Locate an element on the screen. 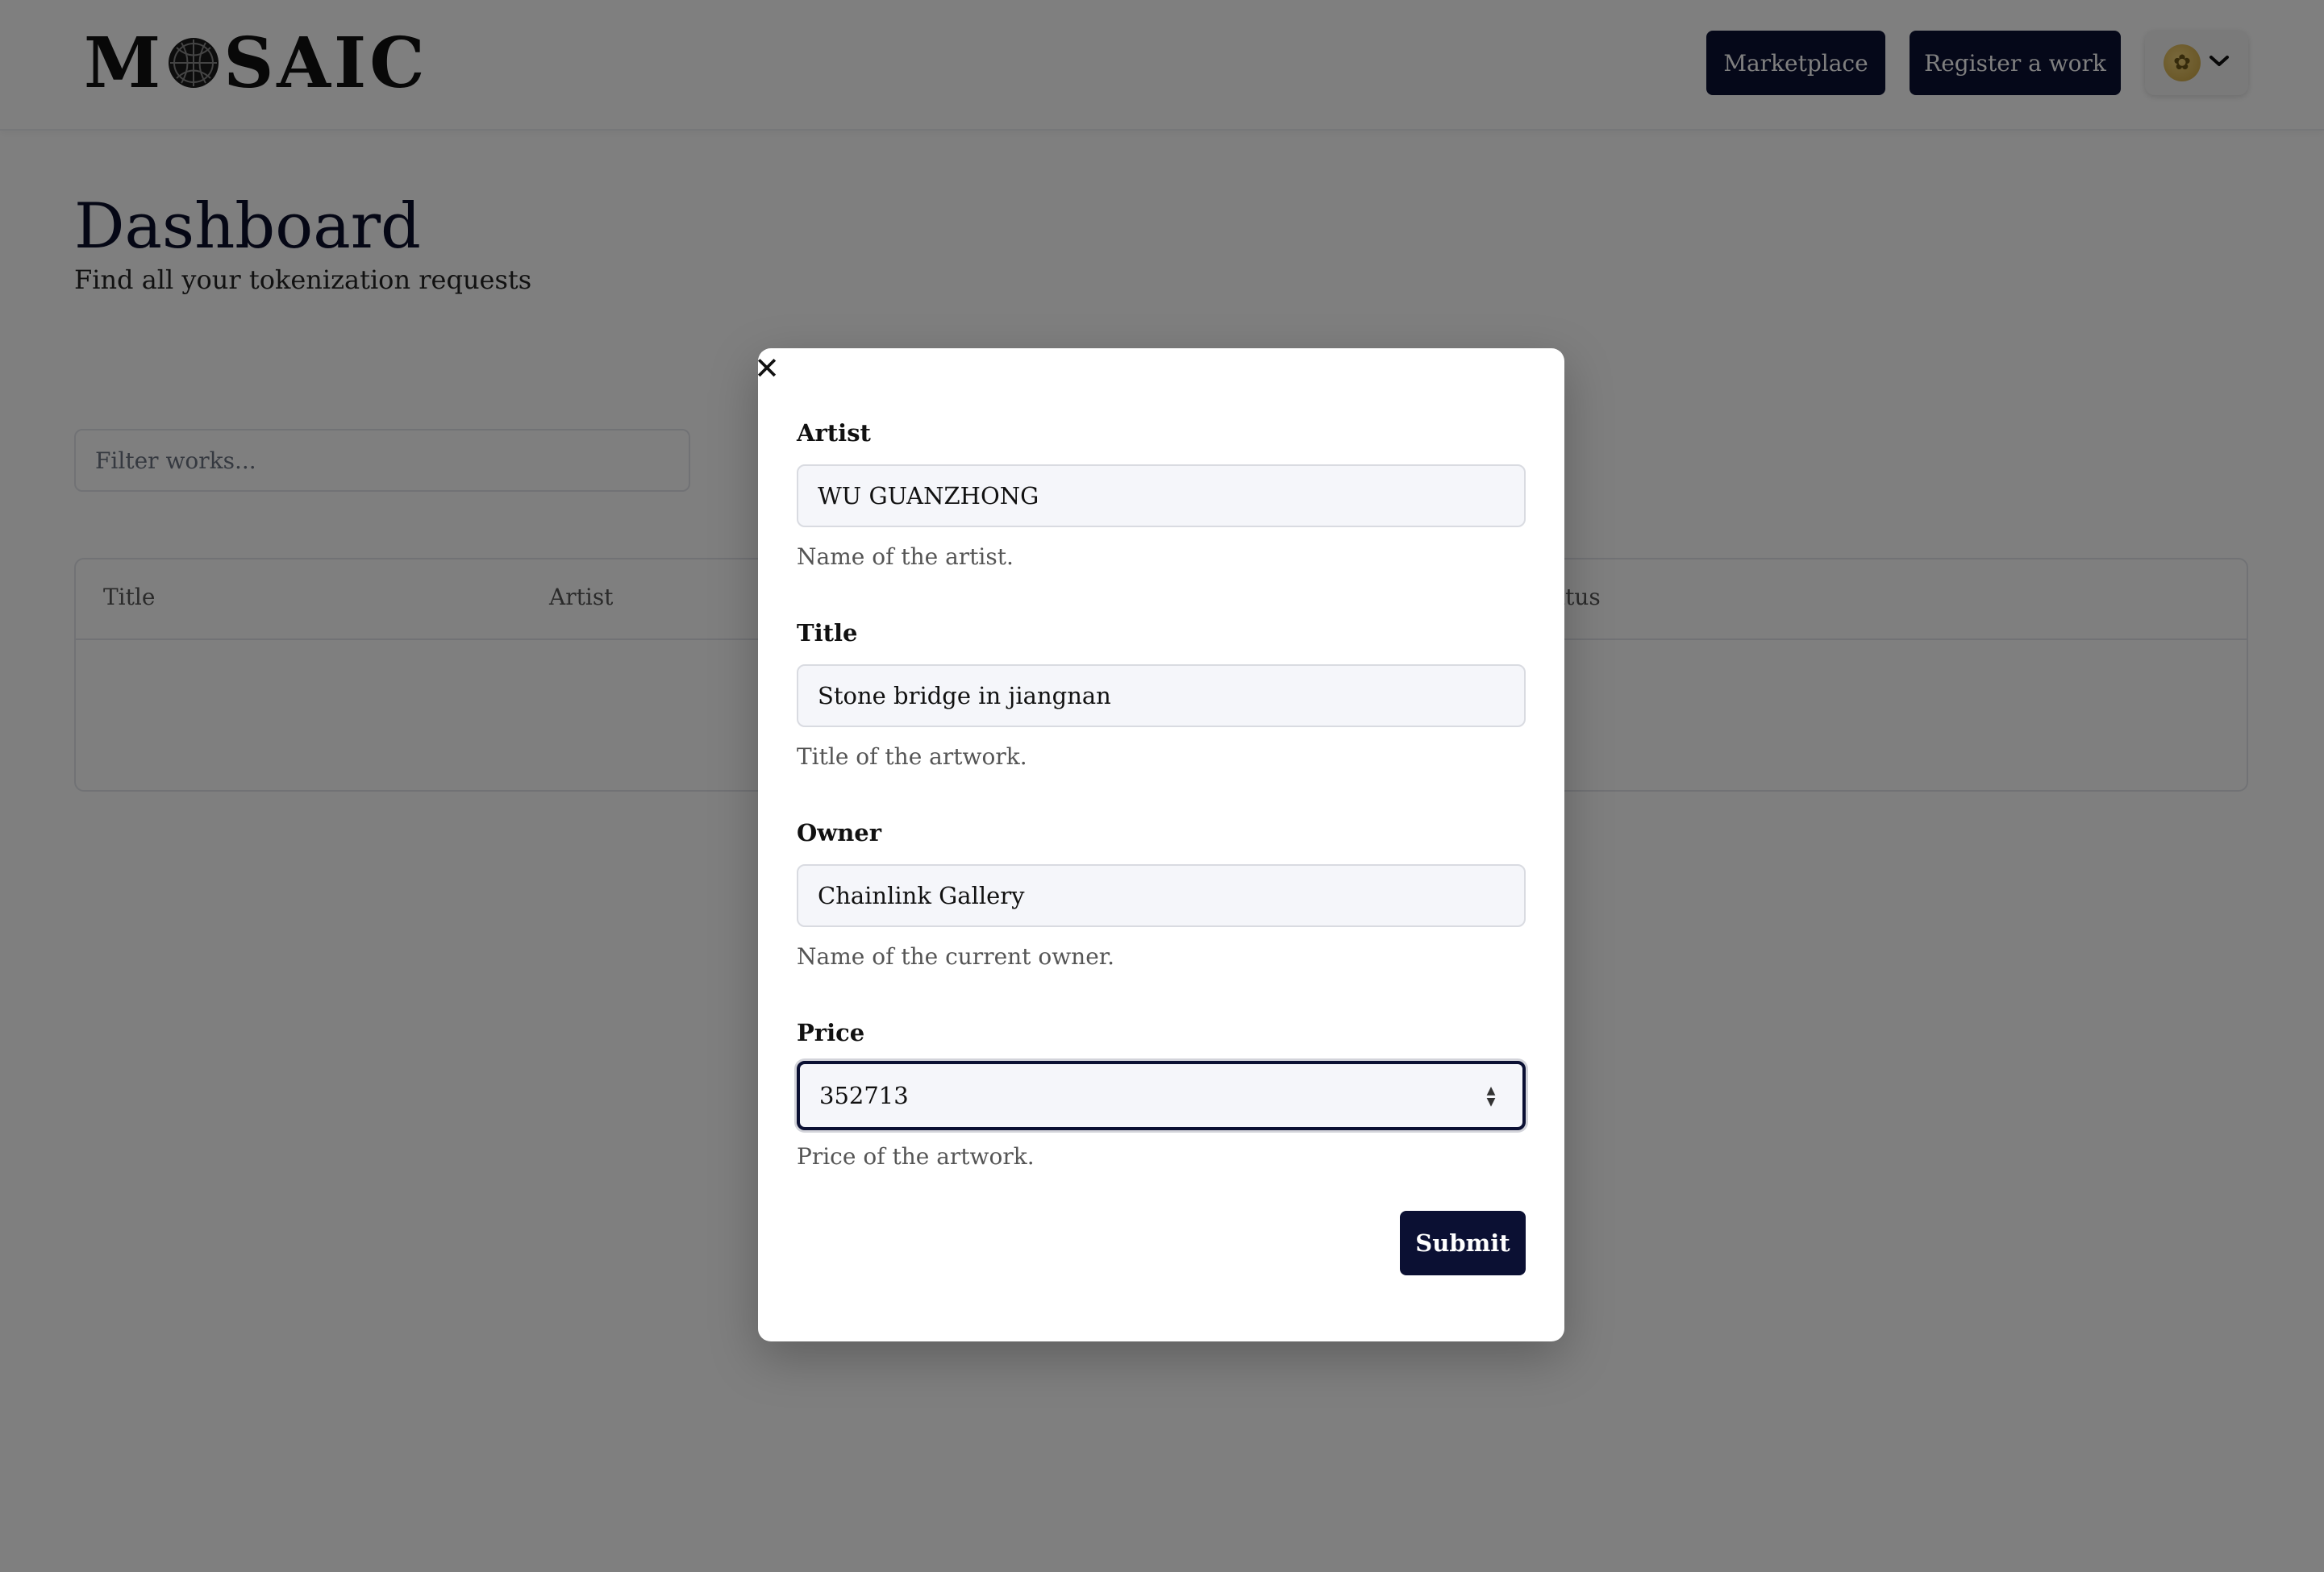  close-icon: ✕ is located at coordinates (767, 368).